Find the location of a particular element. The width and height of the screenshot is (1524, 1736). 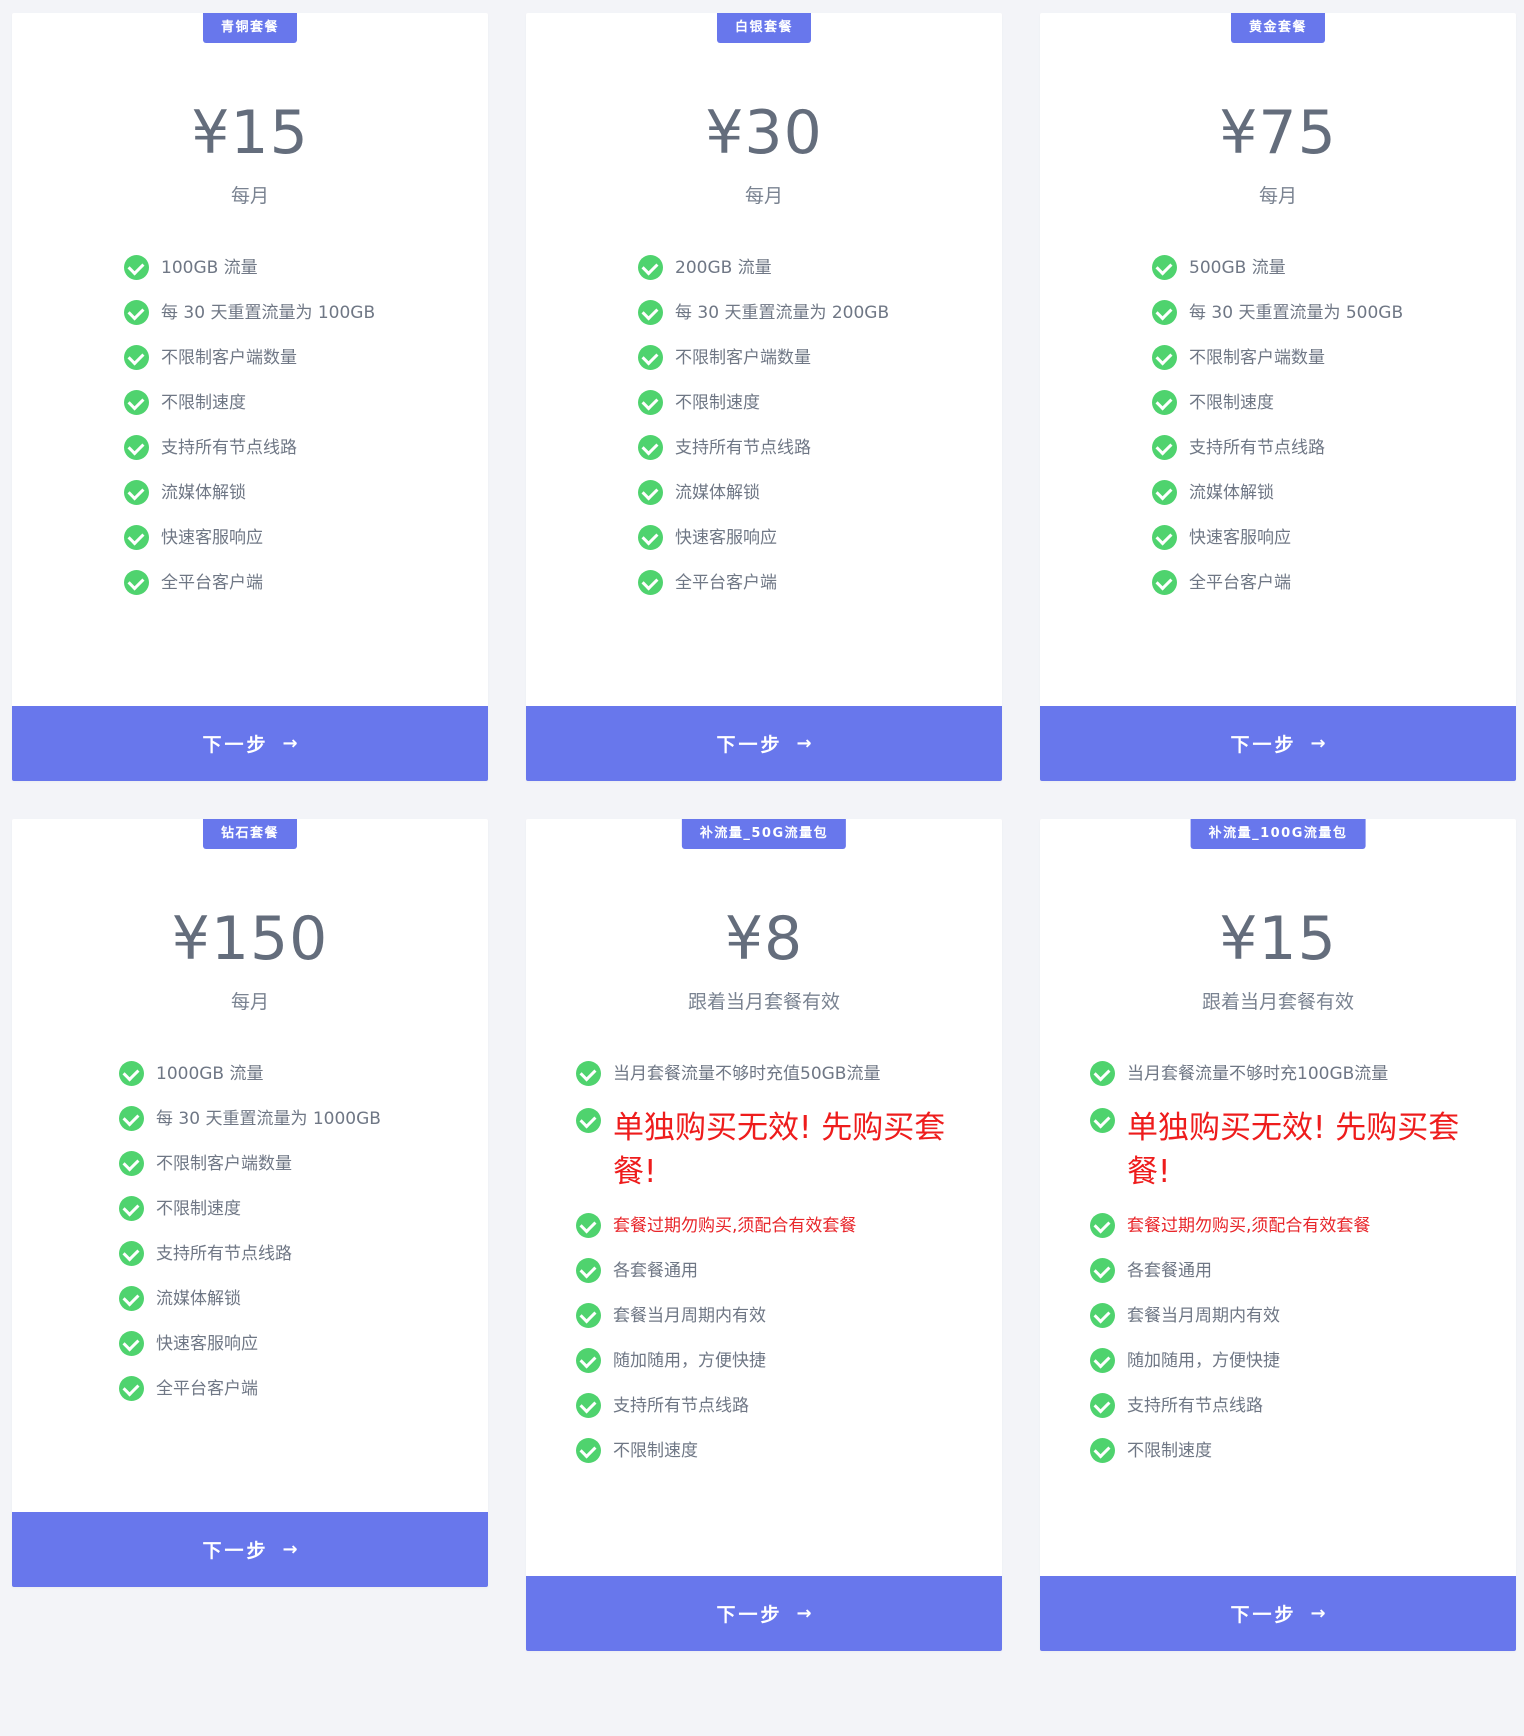

plan-period: 每月 is located at coordinates (1277, 196).